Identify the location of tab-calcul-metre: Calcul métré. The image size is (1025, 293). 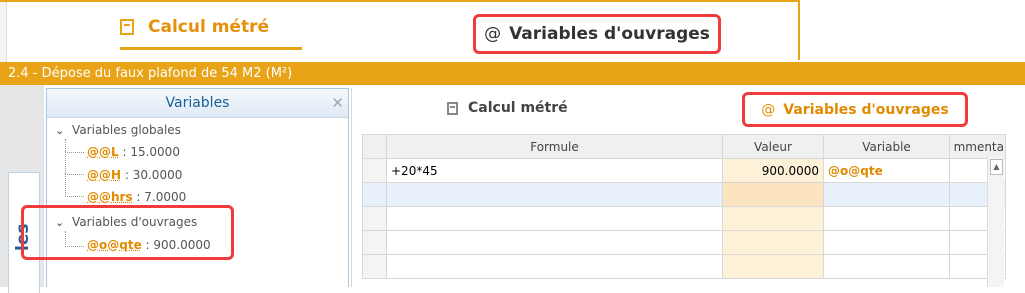
(507, 108).